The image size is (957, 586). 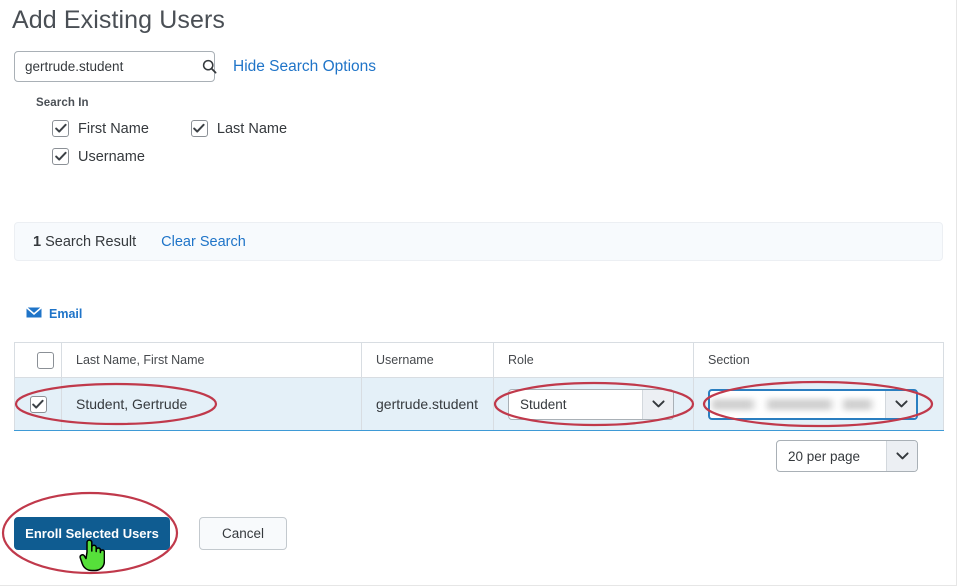 What do you see at coordinates (150, 533) in the screenshot?
I see `footer-buttons: Enroll Selected Users Cancel` at bounding box center [150, 533].